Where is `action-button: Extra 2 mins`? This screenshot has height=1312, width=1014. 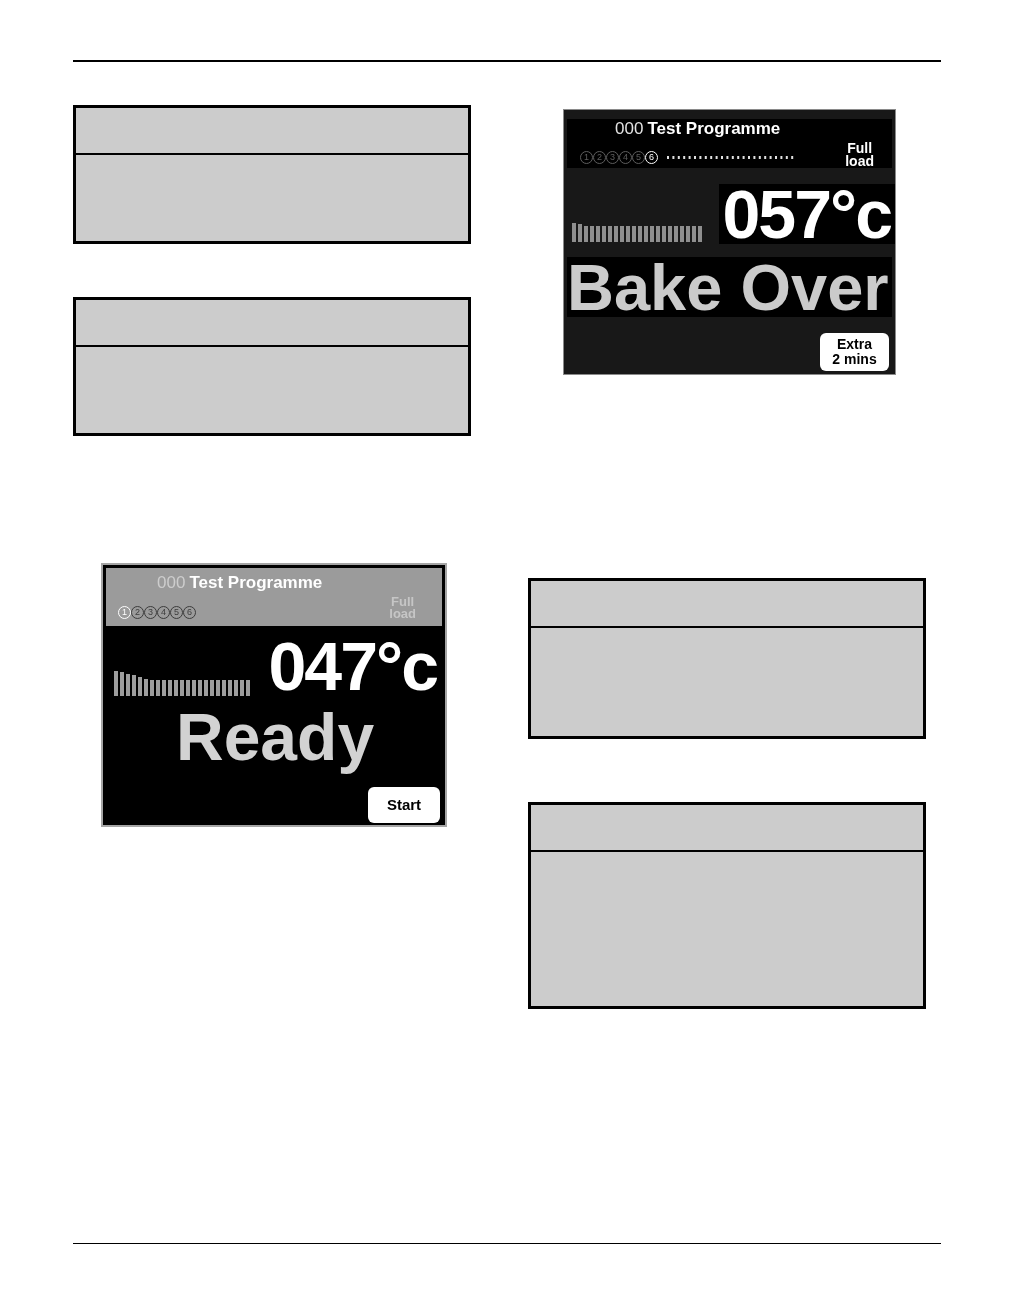
action-button: Extra 2 mins is located at coordinates (854, 352).